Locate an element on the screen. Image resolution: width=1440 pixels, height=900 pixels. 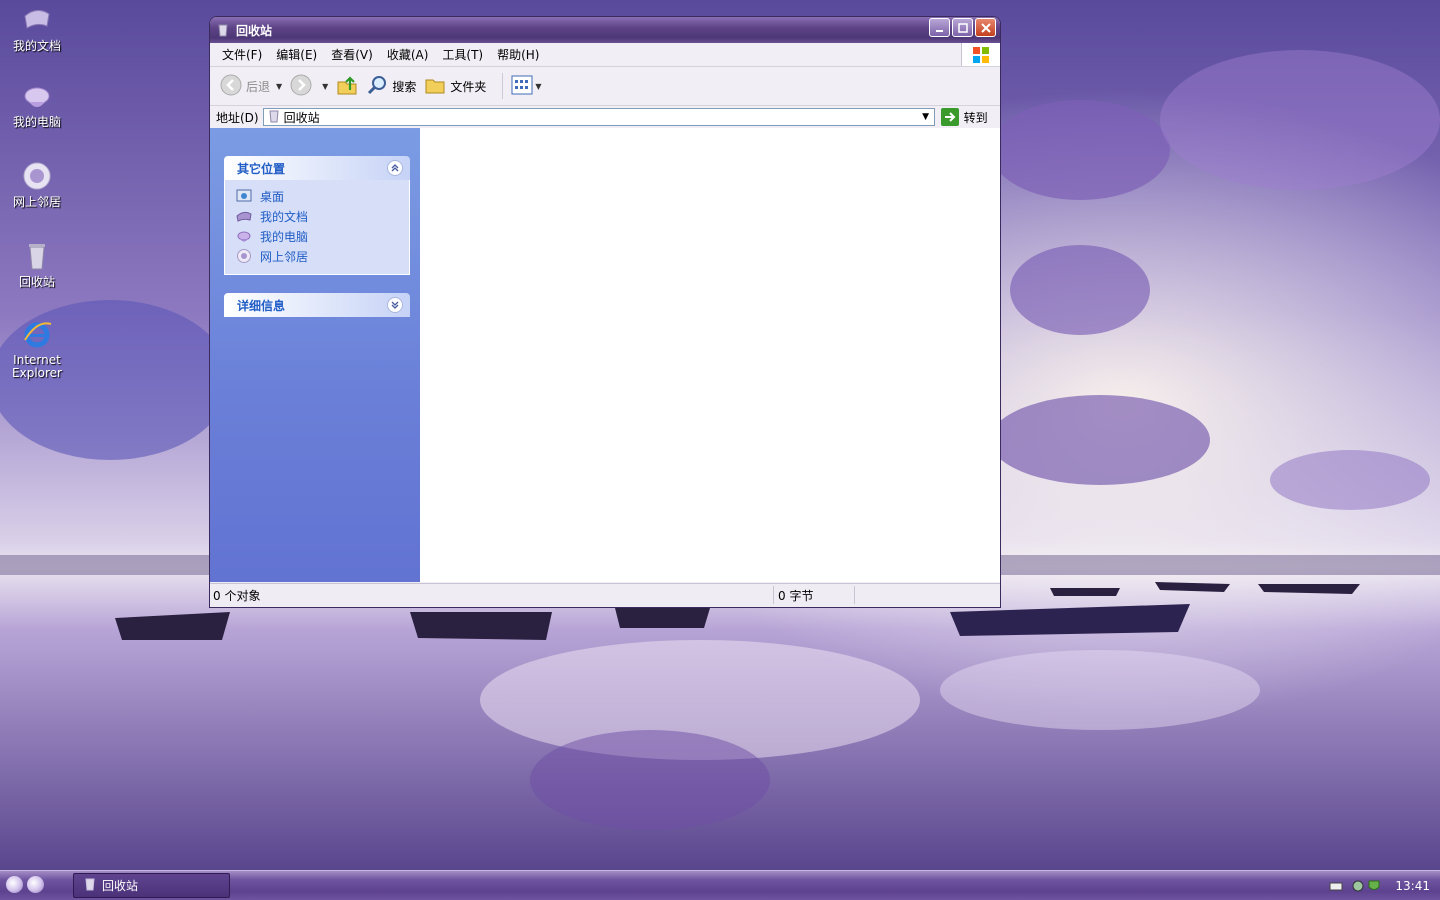
desktop-icon-internet-explorer: Internet Explorer is located at coordinates (37, 349).